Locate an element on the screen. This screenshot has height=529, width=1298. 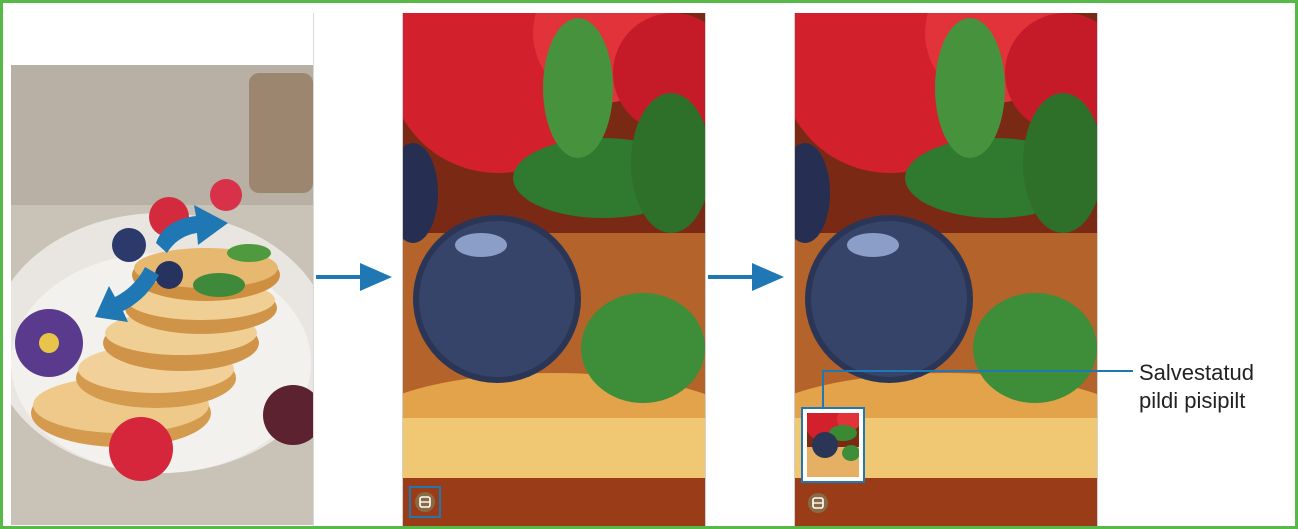
callout-label: Salvestatud pildi pisipilt is located at coordinates (1217, 387).